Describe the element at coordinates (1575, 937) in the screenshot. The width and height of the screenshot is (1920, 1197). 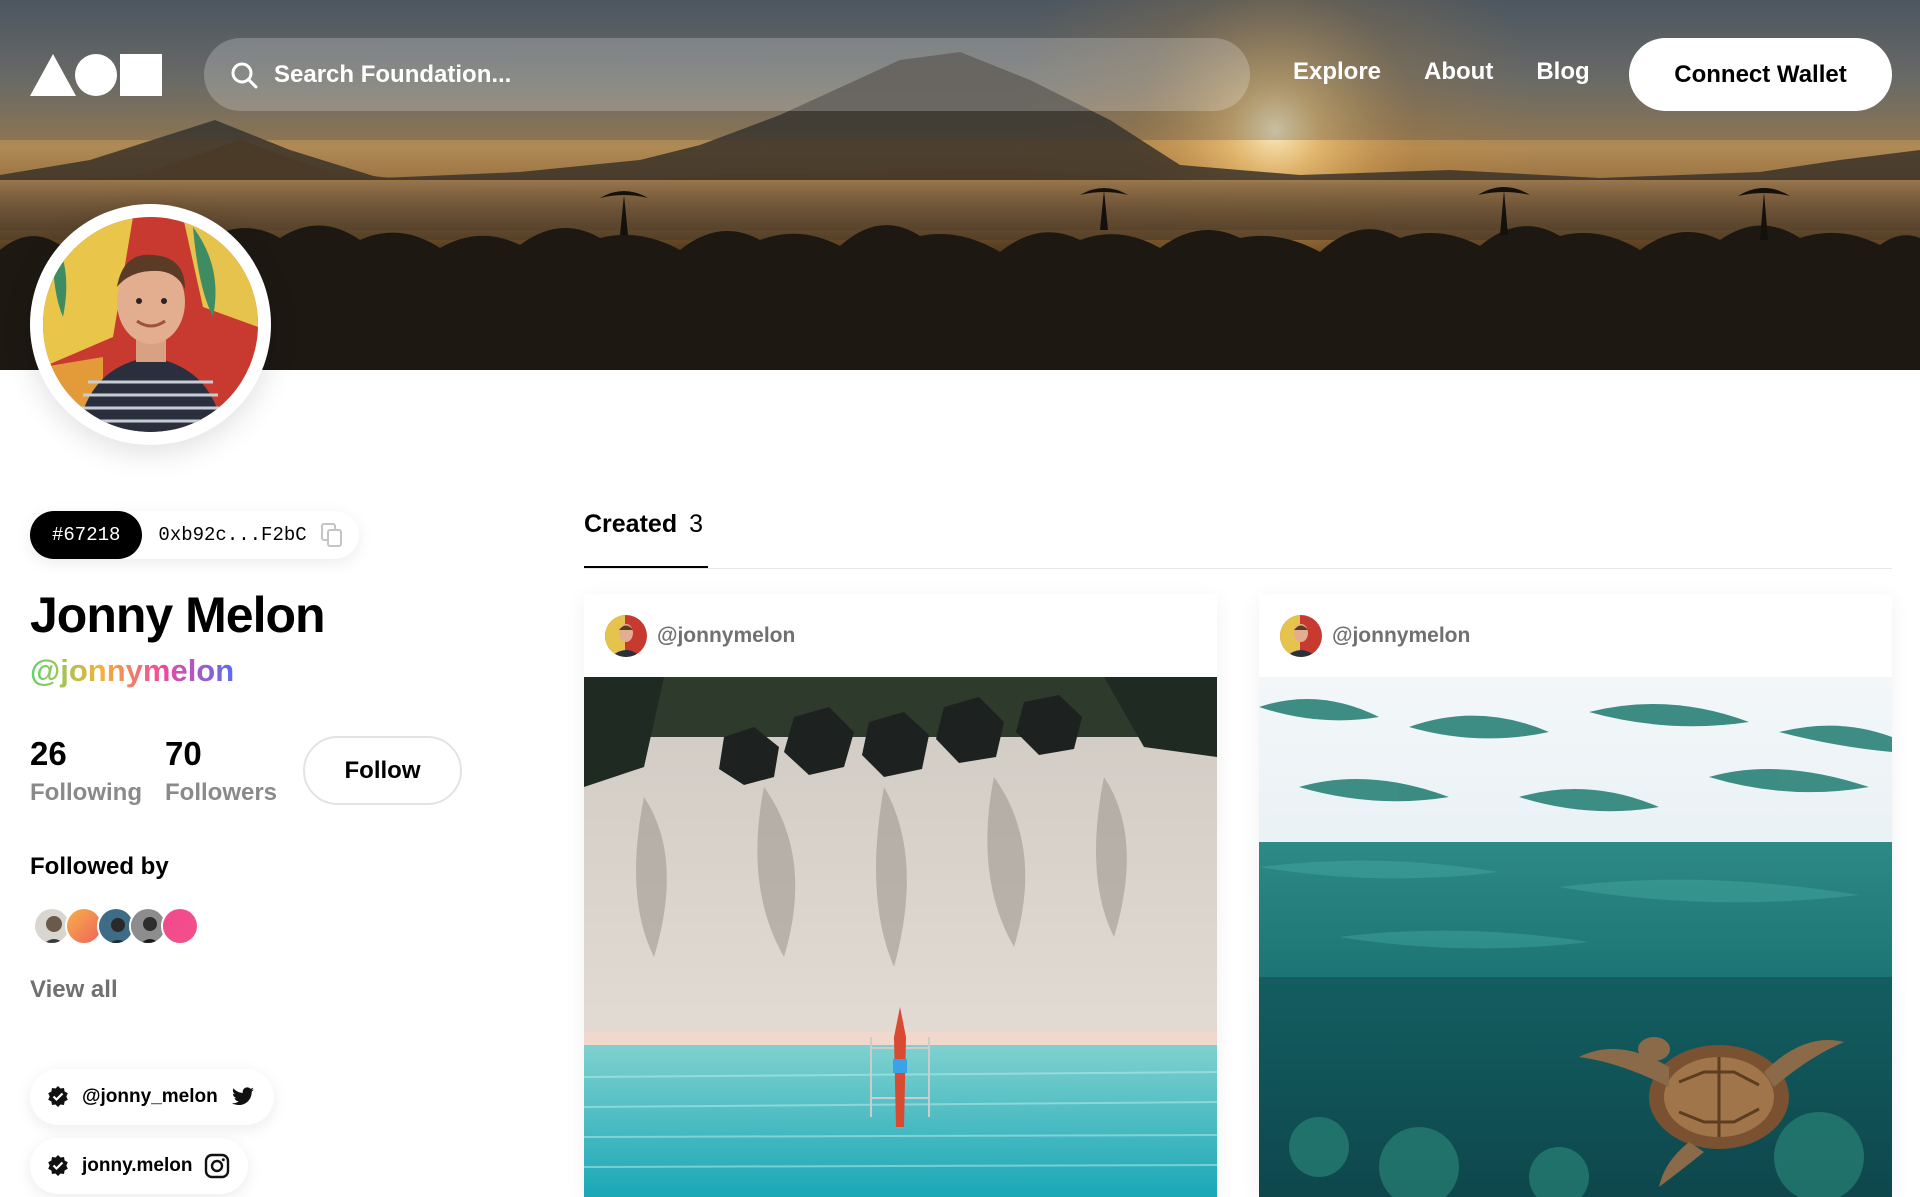
I see `artwork-image-sea-turtle` at that location.